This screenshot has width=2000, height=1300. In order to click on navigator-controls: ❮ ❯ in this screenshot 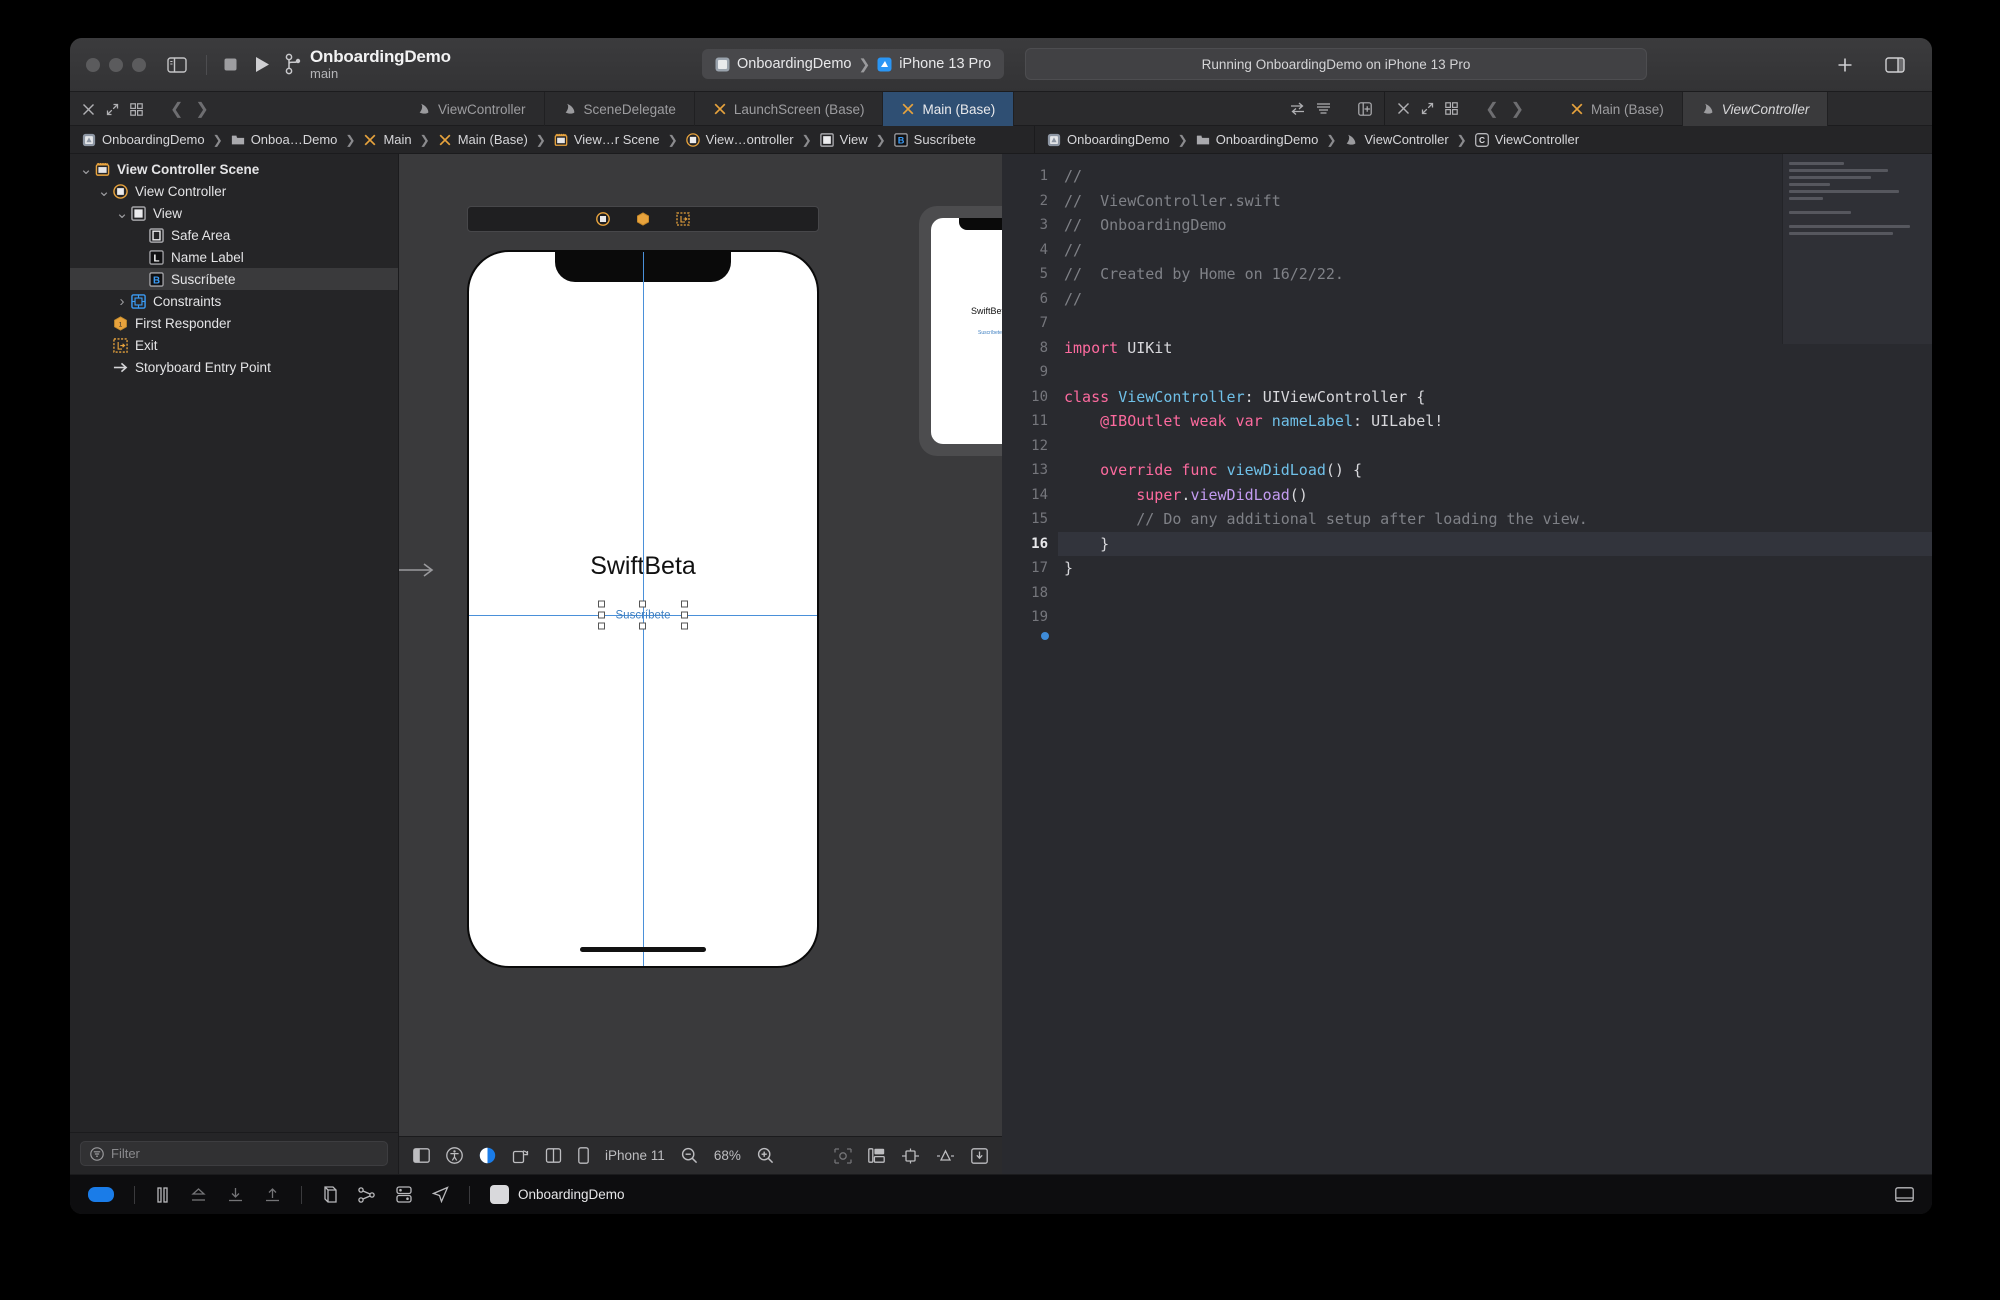, I will do `click(153, 109)`.